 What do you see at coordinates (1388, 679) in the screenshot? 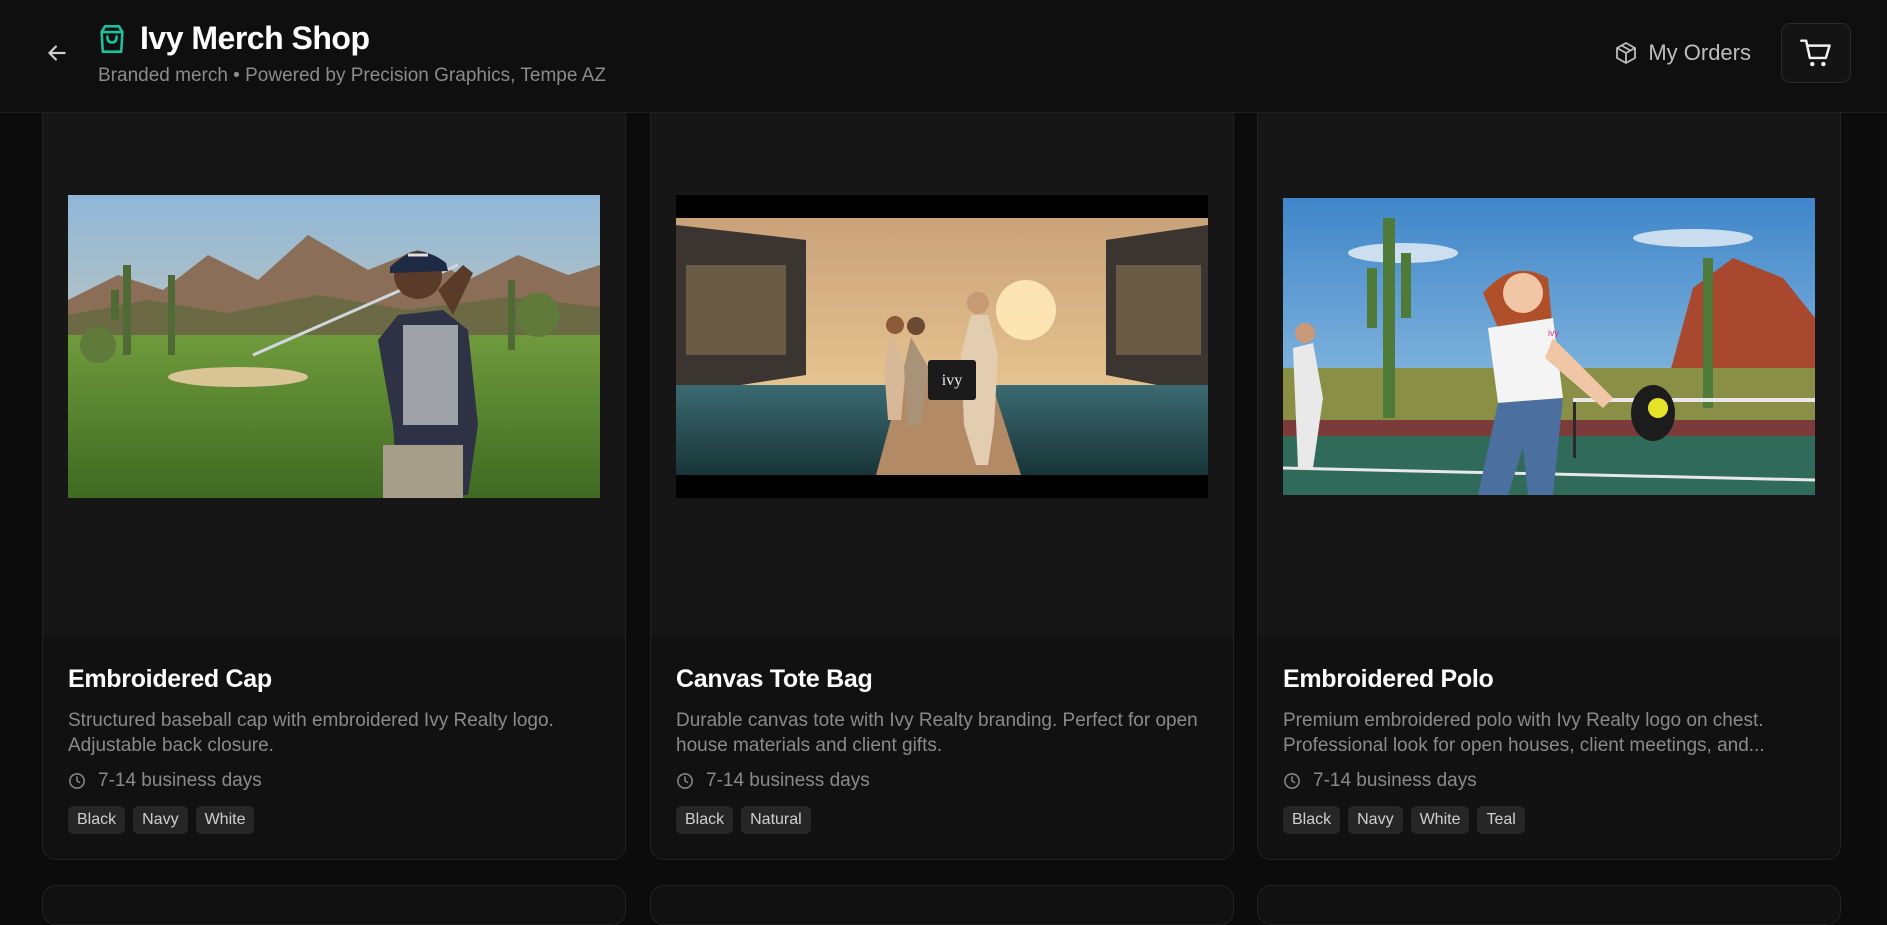
I see `product-title: Embroidered Polo` at bounding box center [1388, 679].